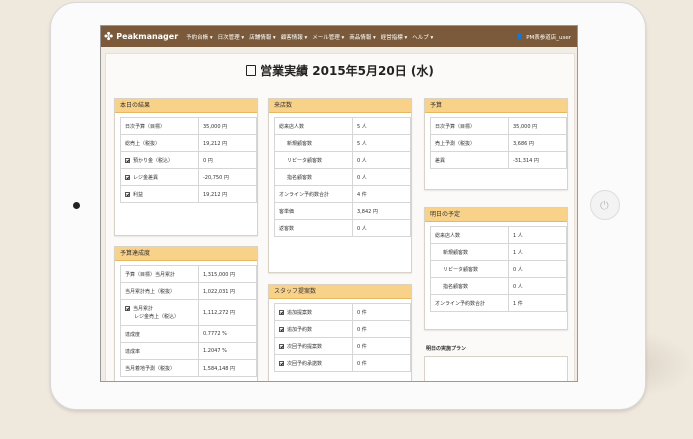  Describe the element at coordinates (227, 334) in the screenshot. I see `row-value: 0.7772 %` at that location.